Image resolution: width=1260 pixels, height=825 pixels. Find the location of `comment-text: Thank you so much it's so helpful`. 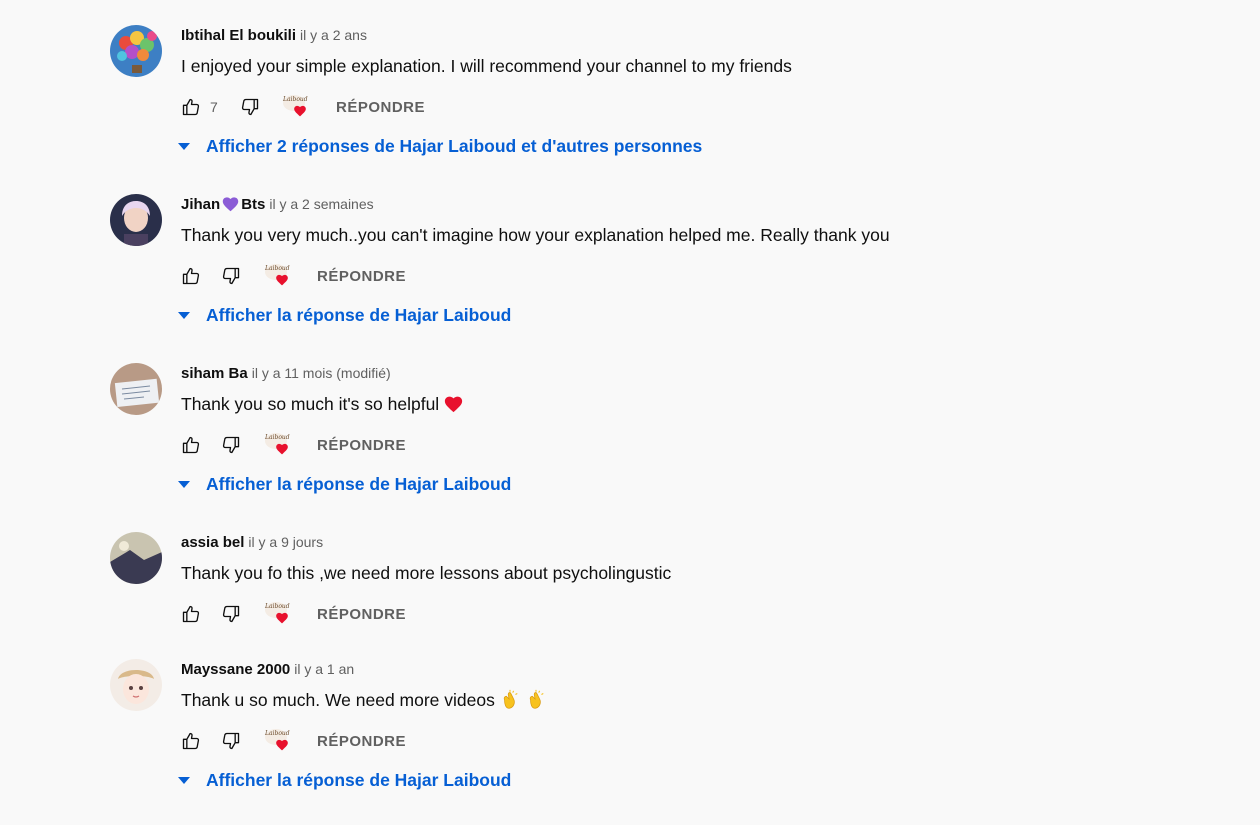

comment-text: Thank you so much it's so helpful is located at coordinates (681, 404).